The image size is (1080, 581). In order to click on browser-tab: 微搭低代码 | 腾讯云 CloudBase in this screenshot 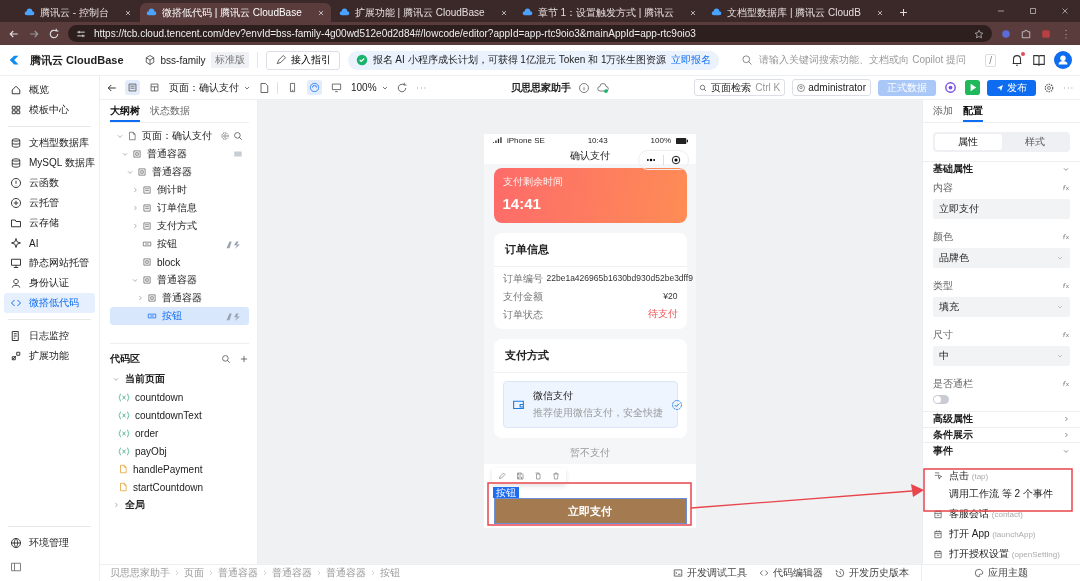, I will do `click(235, 12)`.